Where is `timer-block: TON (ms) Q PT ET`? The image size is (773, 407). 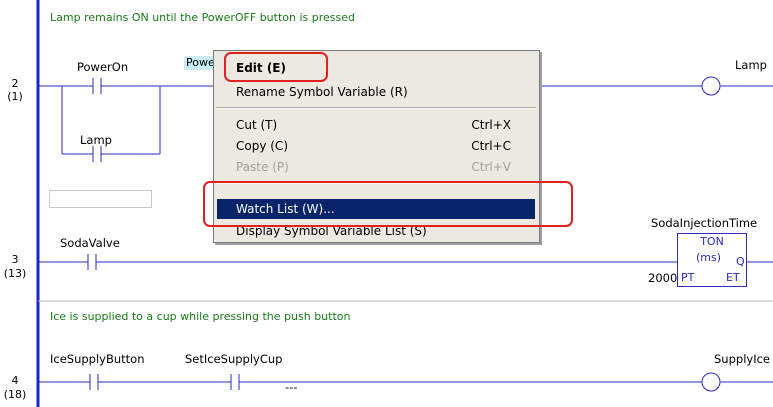
timer-block: TON (ms) Q PT ET is located at coordinates (712, 260).